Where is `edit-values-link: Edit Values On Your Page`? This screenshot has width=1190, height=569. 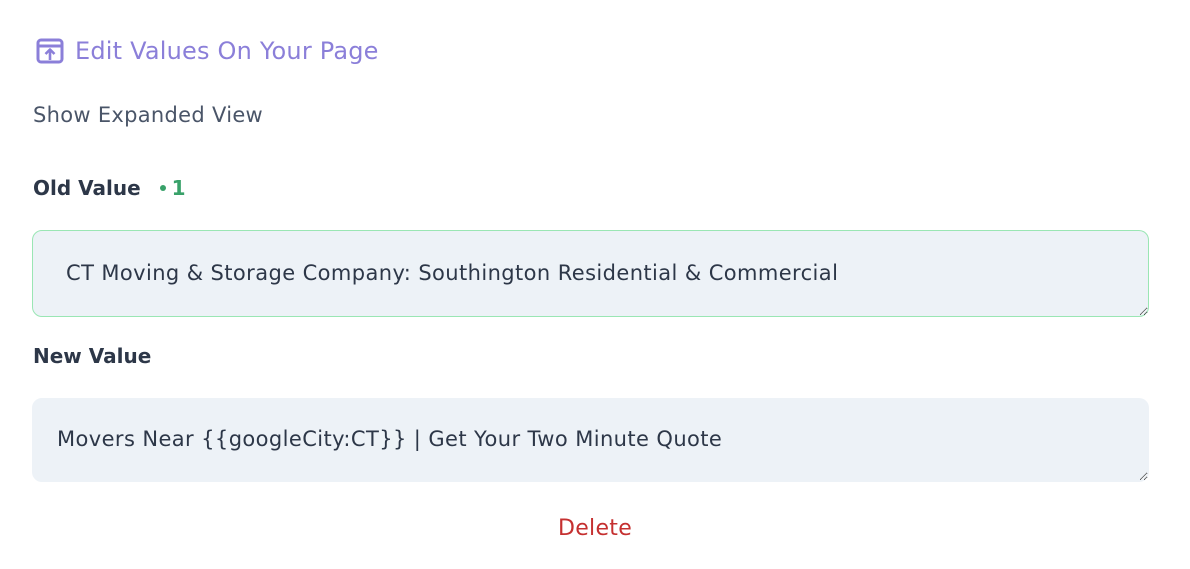 edit-values-link: Edit Values On Your Page is located at coordinates (207, 51).